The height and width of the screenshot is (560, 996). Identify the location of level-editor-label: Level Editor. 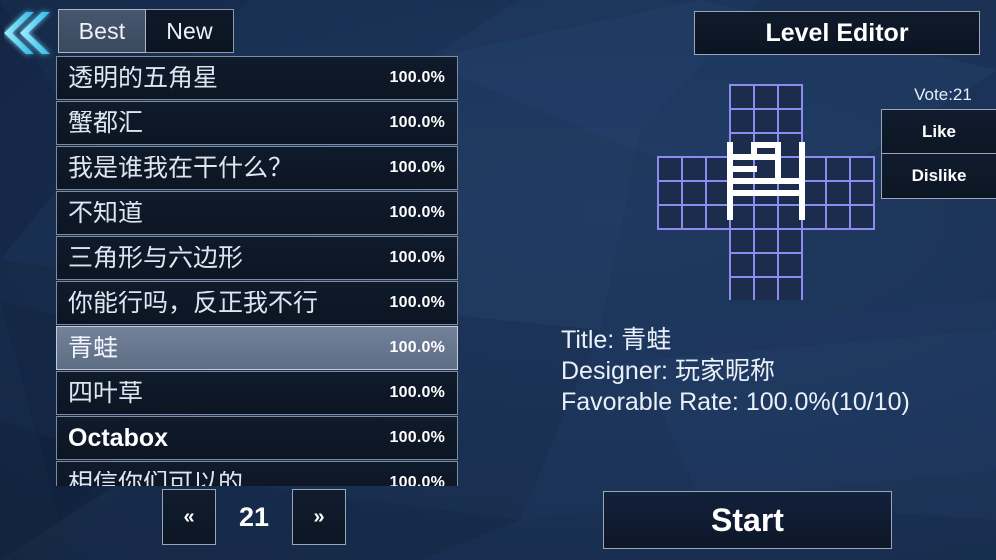
(837, 32).